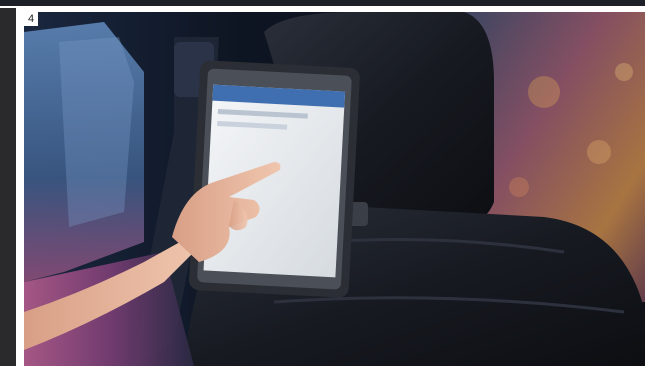 This screenshot has height=366, width=645. I want to click on adjacent-photo-edge, so click(8, 187).